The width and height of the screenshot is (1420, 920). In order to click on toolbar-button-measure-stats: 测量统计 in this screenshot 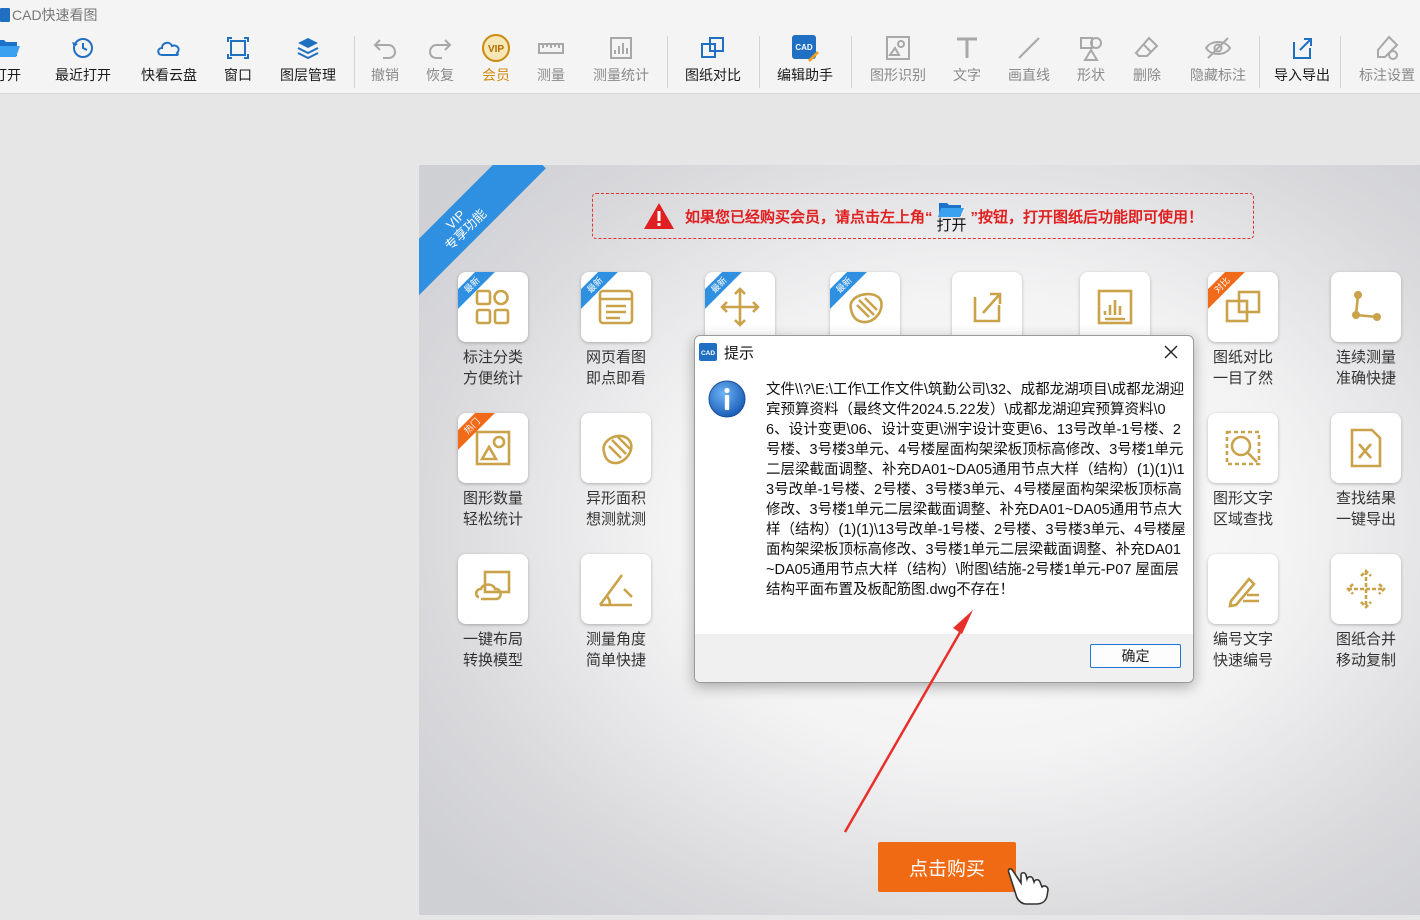, I will do `click(621, 62)`.